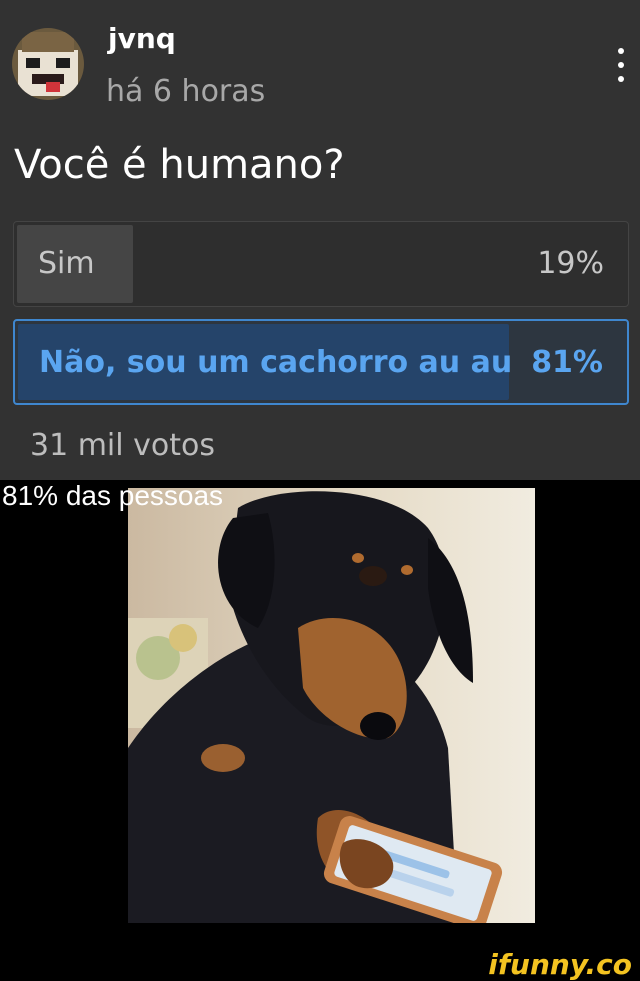  I want to click on ifunny-watermark: ifunny.co, so click(560, 964).